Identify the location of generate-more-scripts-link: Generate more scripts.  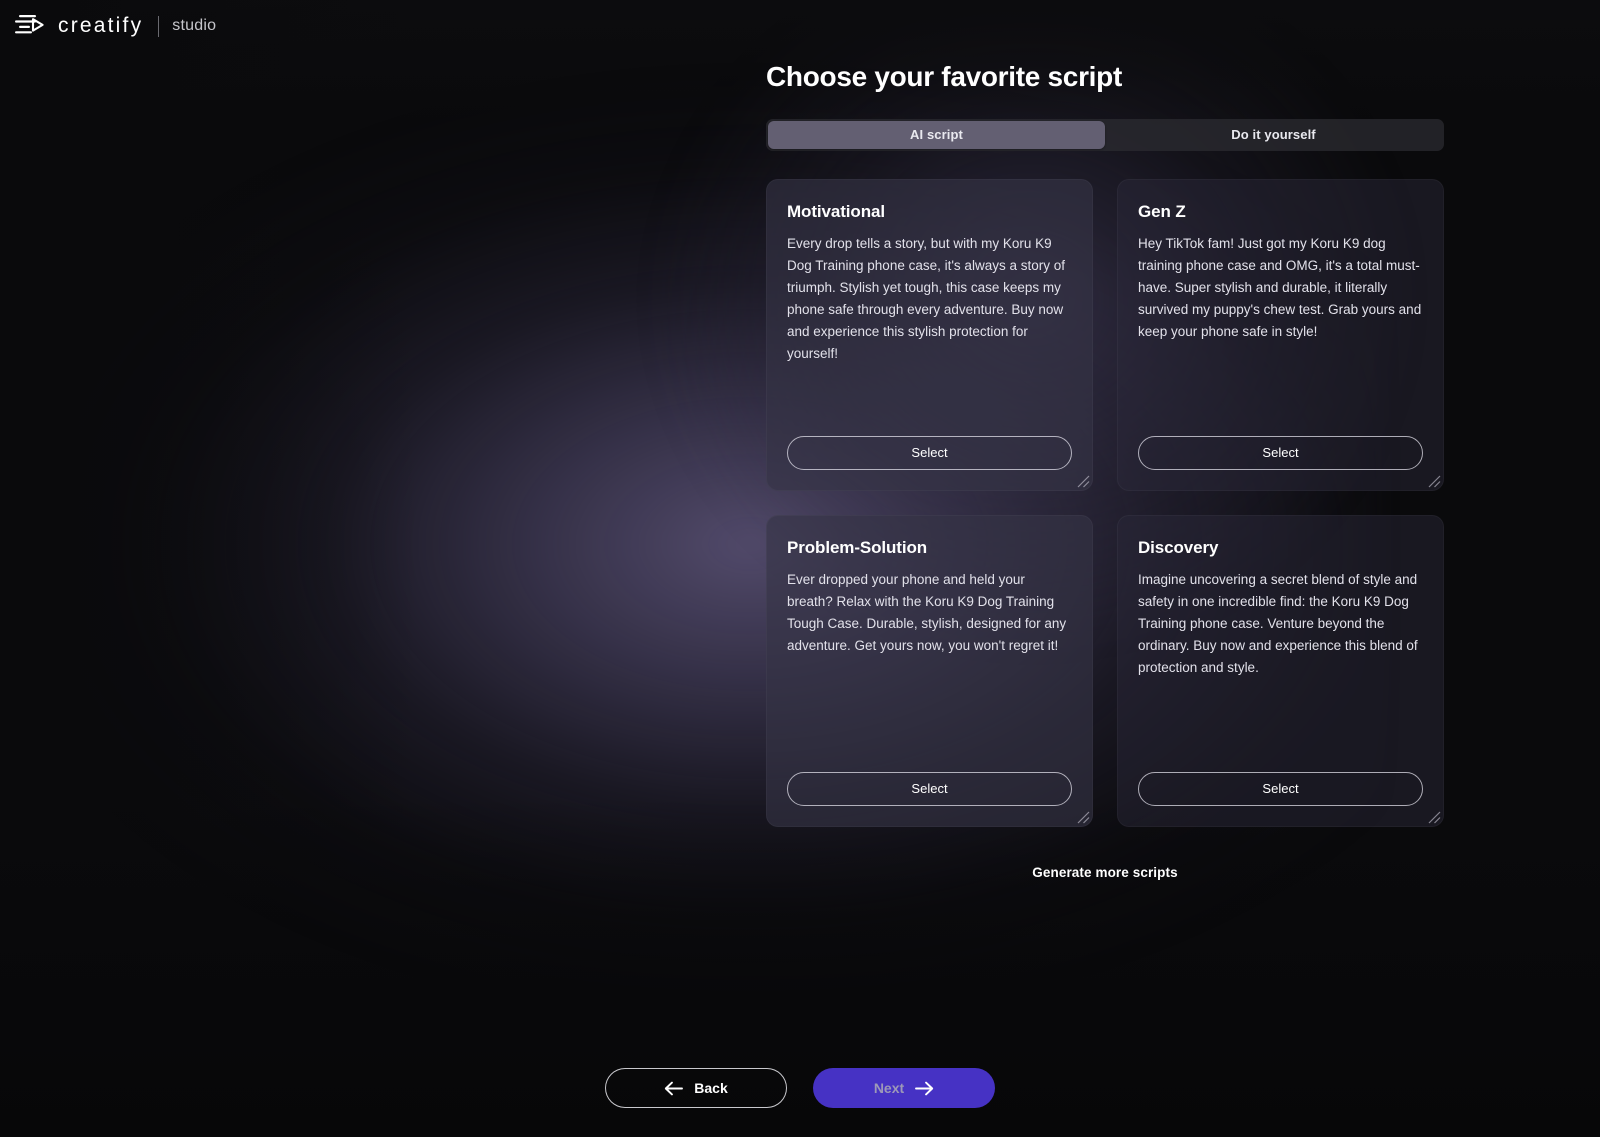
(1105, 872).